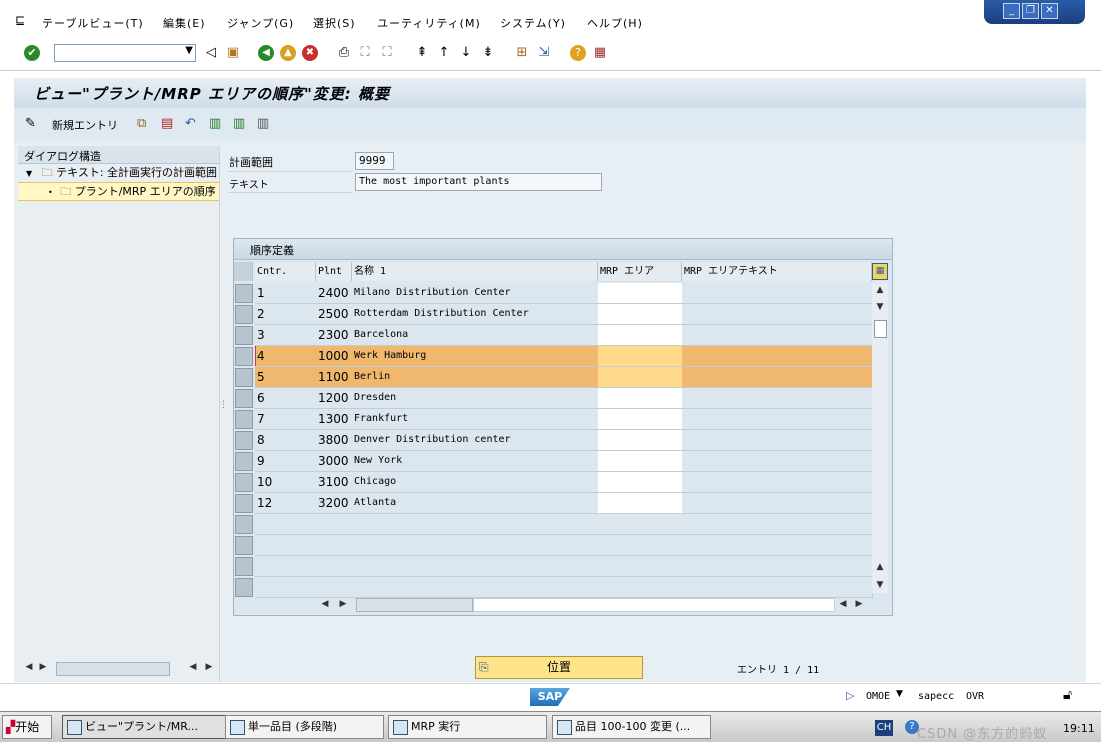 The height and width of the screenshot is (742, 1101). Describe the element at coordinates (640, 271) in the screenshot. I see `column-header-mrp-area: MRP エリア` at that location.